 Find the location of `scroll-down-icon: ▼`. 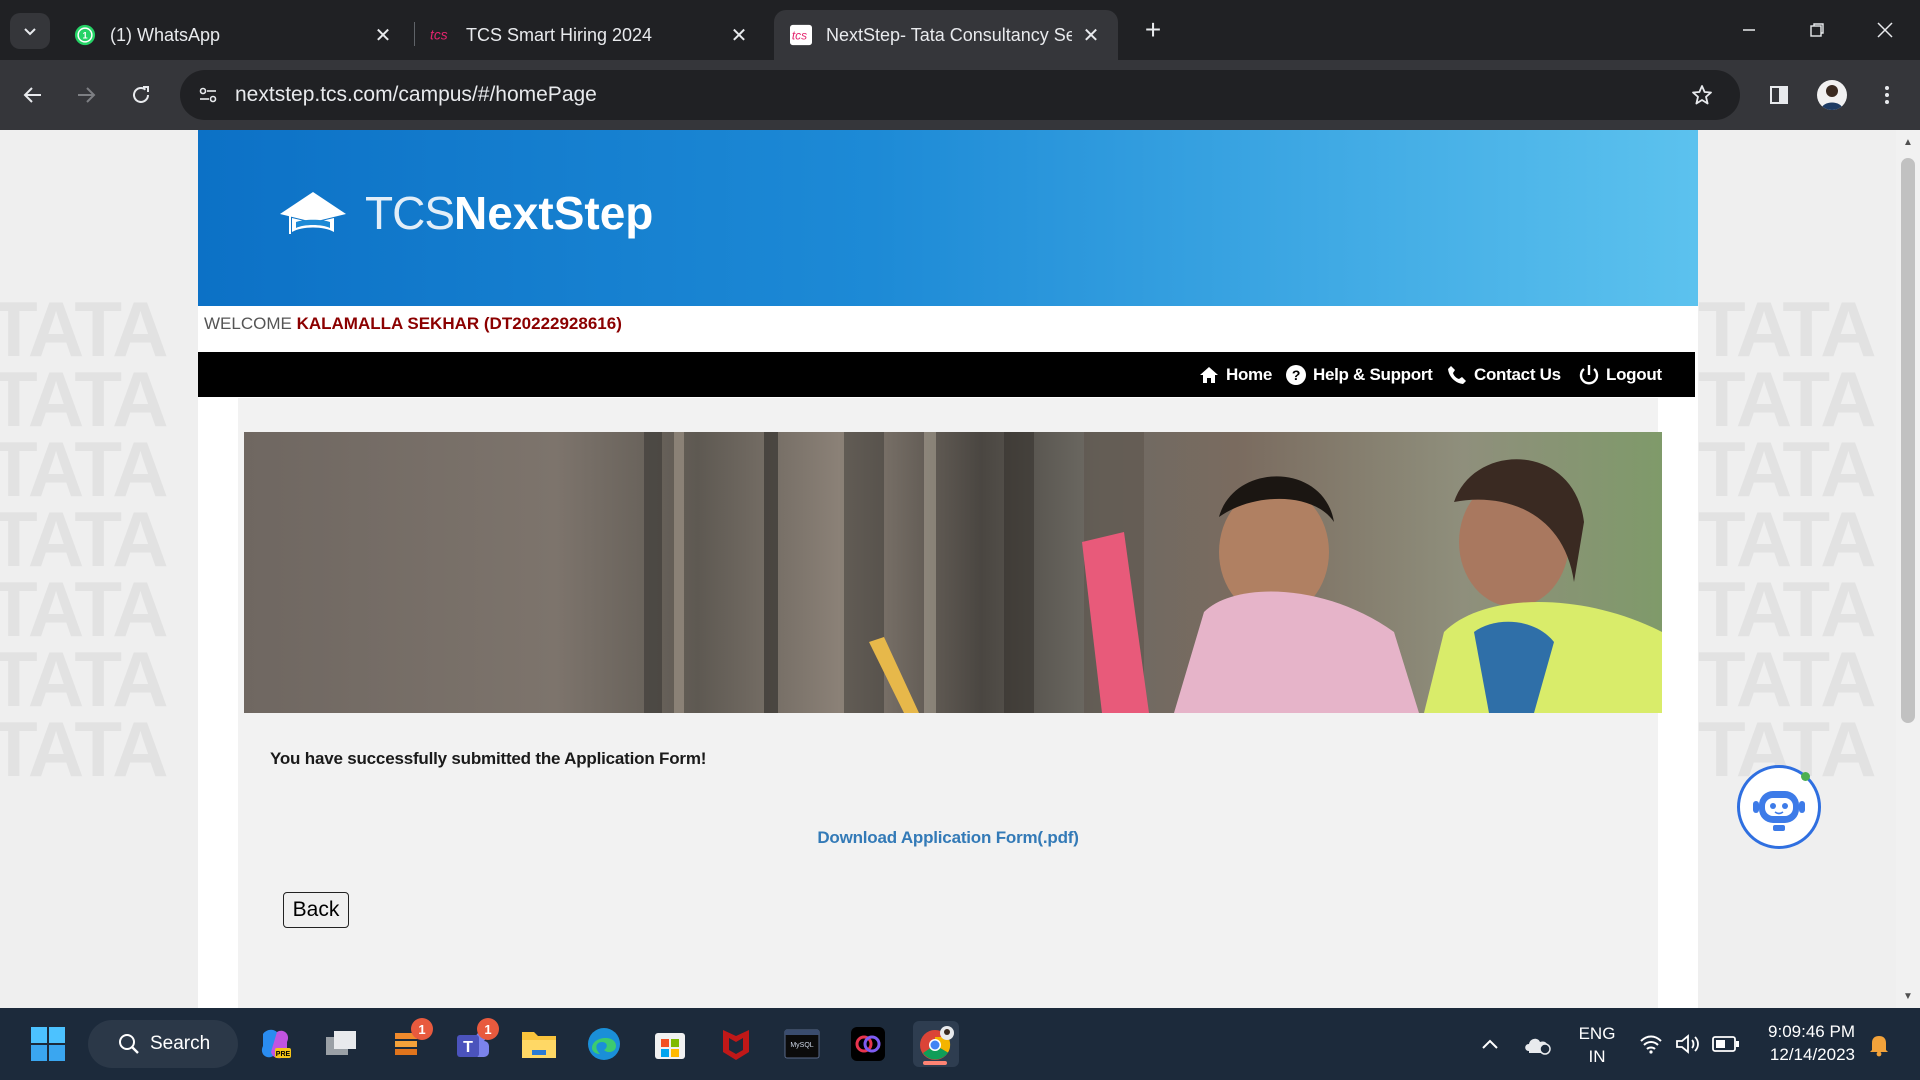

scroll-down-icon: ▼ is located at coordinates (1908, 996).